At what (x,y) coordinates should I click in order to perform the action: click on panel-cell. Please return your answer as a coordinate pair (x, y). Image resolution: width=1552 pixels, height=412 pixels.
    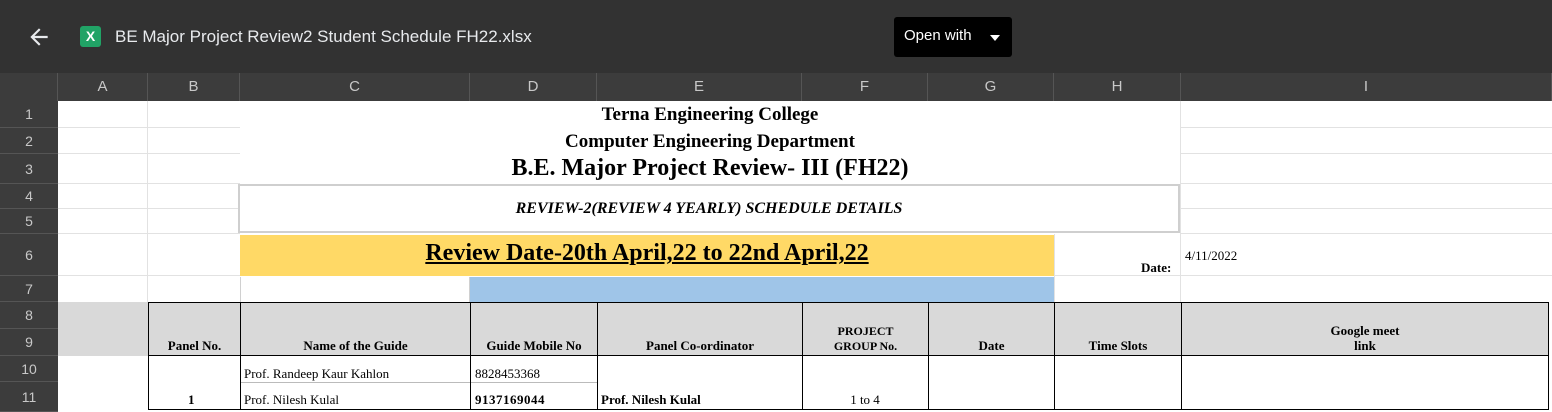
    Looking at the image, I should click on (194, 383).